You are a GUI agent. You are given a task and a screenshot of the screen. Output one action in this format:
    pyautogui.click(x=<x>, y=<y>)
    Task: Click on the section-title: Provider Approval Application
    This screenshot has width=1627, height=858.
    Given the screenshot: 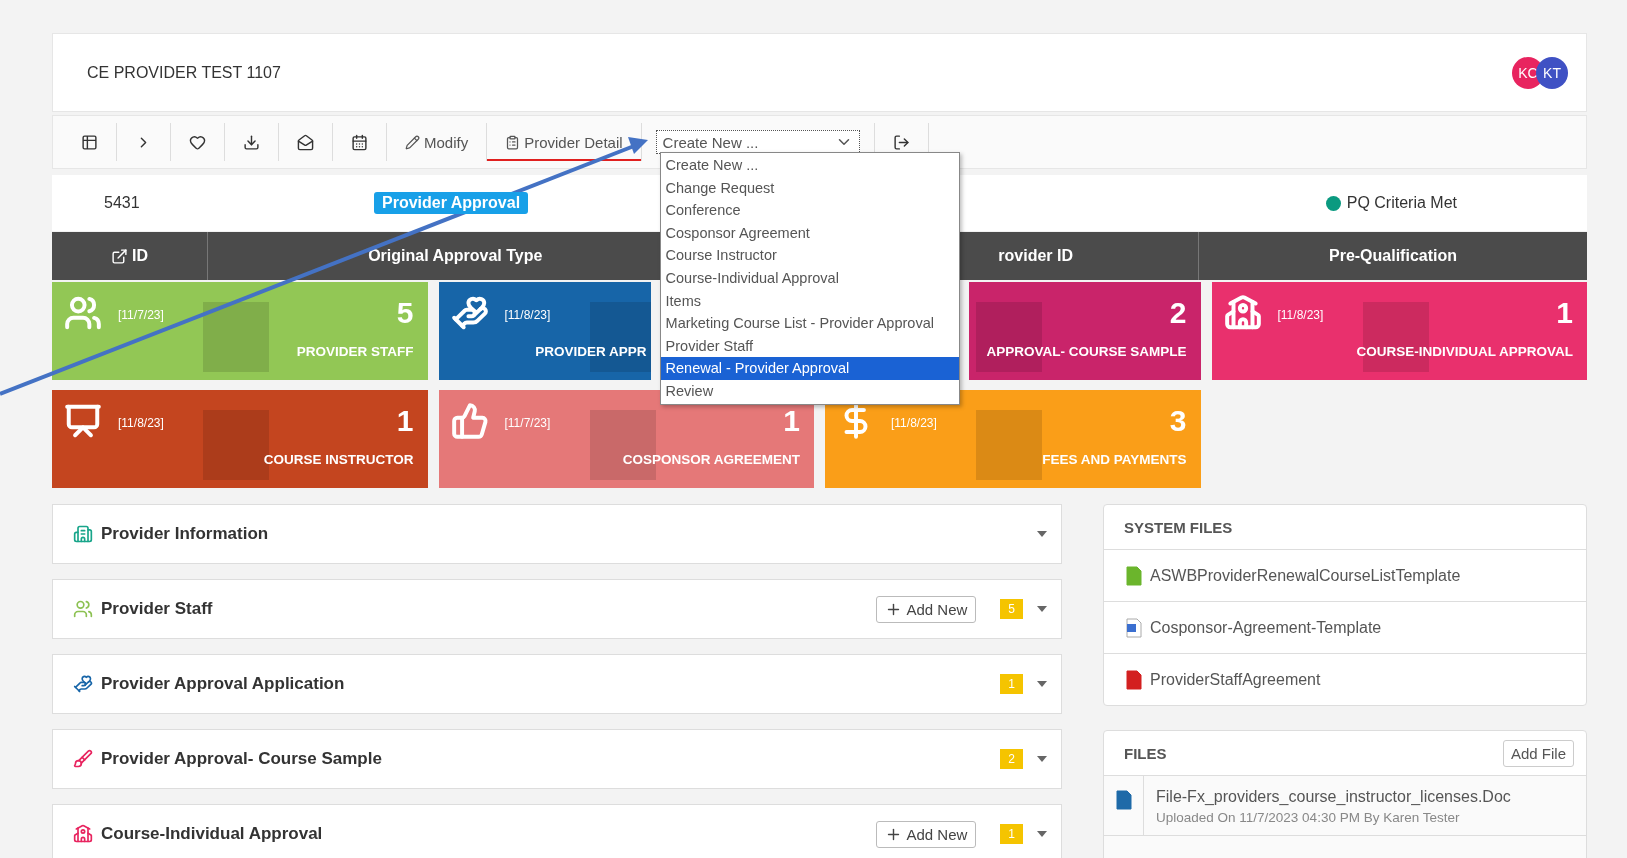 What is the action you would take?
    pyautogui.click(x=223, y=684)
    